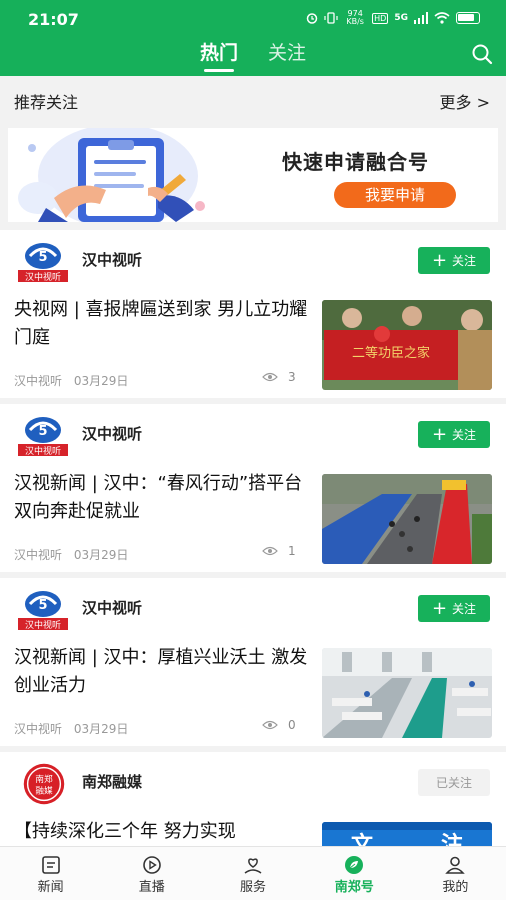 This screenshot has height=900, width=506. I want to click on nav-live: 直播, so click(151, 873).